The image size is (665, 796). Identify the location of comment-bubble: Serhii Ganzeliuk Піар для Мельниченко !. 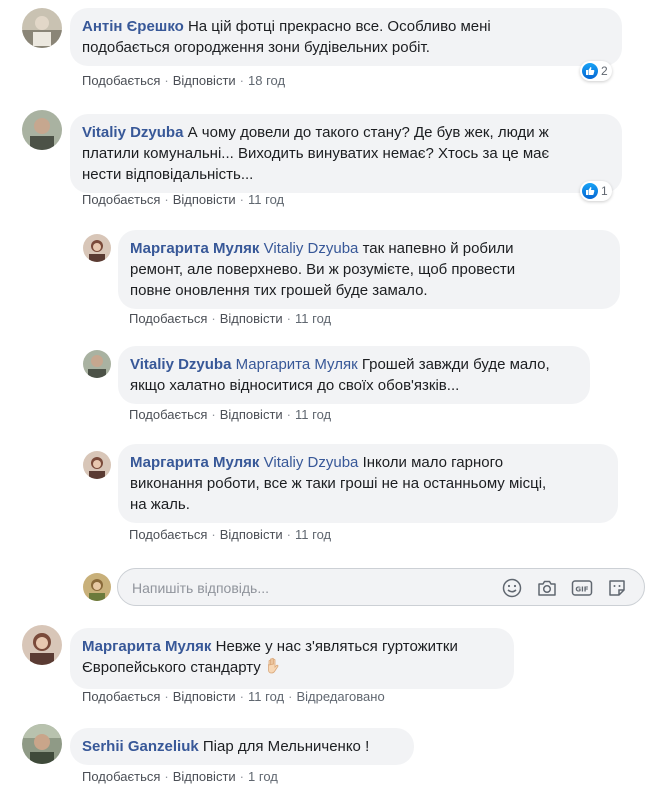
(242, 746).